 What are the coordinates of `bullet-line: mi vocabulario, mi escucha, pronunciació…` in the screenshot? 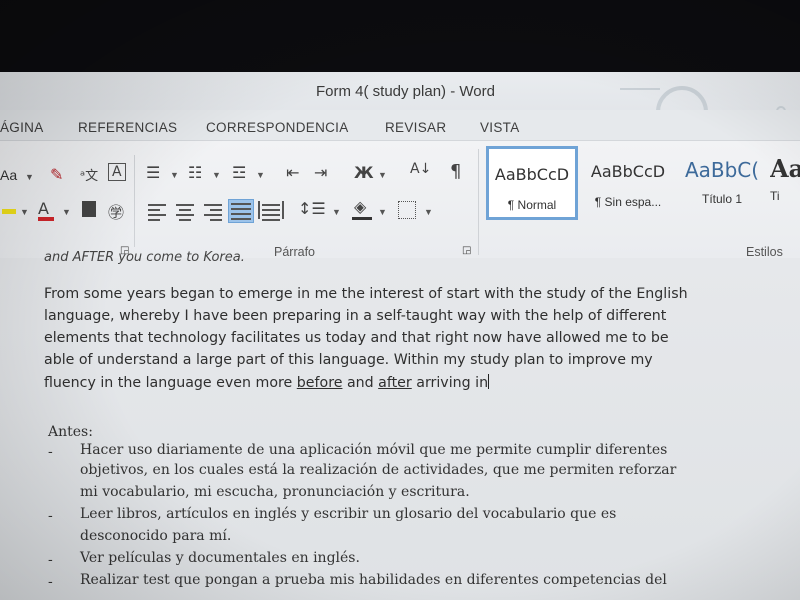 It's located at (275, 492).